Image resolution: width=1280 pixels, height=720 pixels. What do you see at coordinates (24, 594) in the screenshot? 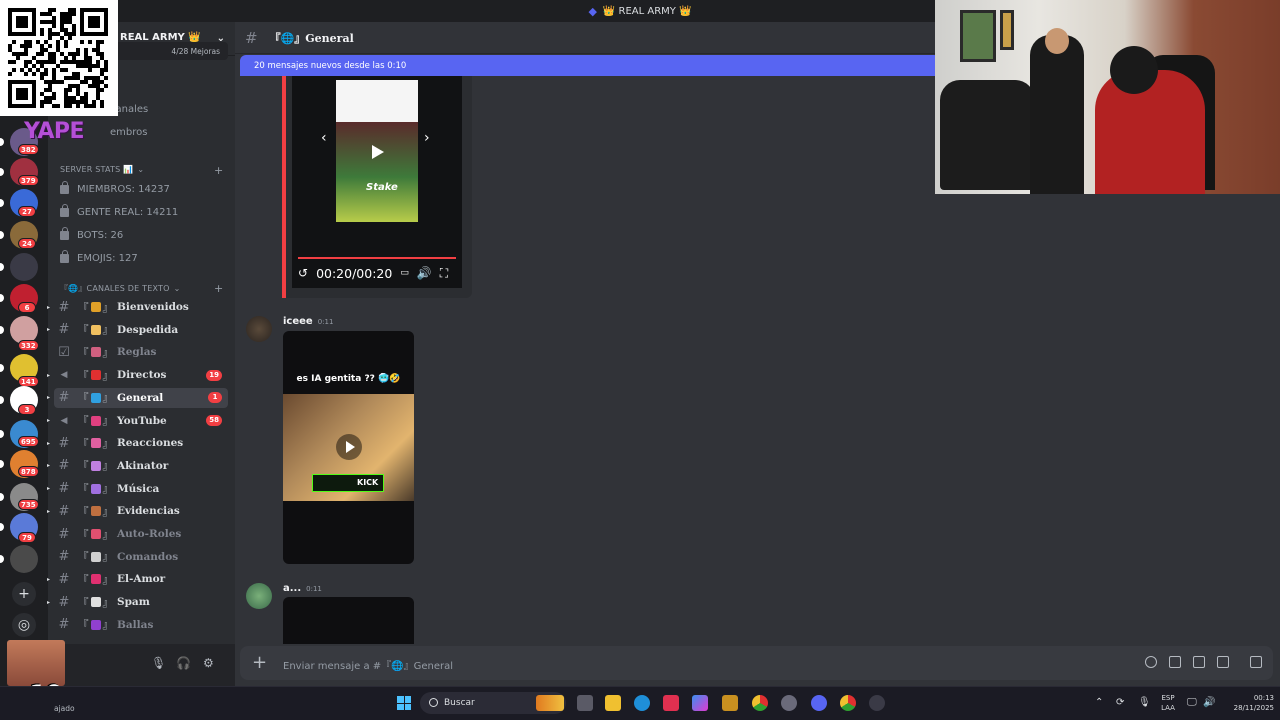
I see `add-server-button: +` at bounding box center [24, 594].